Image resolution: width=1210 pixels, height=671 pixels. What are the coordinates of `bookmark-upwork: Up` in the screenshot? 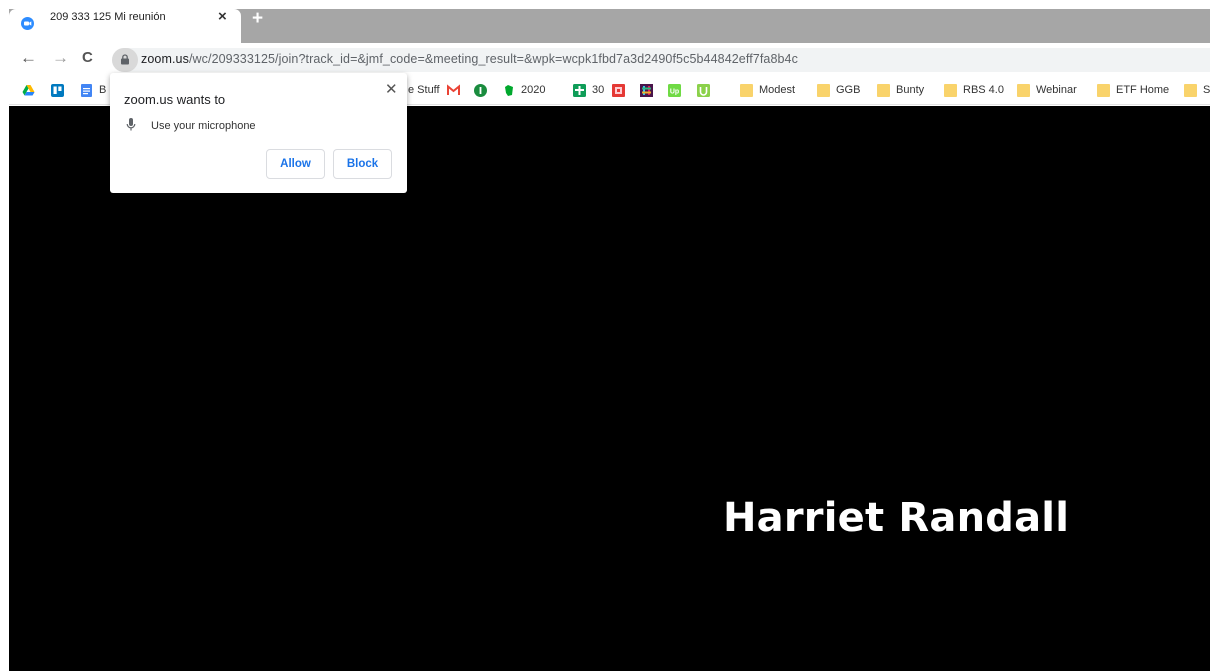 It's located at (677, 90).